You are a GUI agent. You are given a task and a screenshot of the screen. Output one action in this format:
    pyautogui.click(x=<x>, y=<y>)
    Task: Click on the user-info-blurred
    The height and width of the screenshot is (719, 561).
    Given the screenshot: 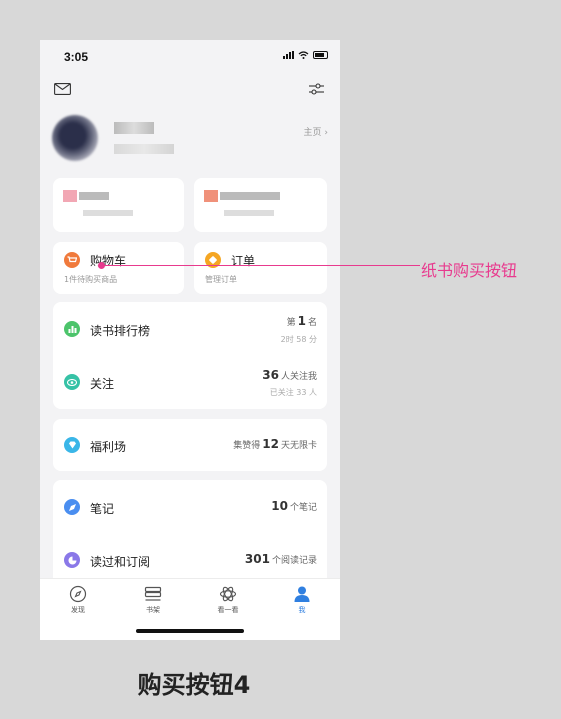 What is the action you would take?
    pyautogui.click(x=144, y=149)
    